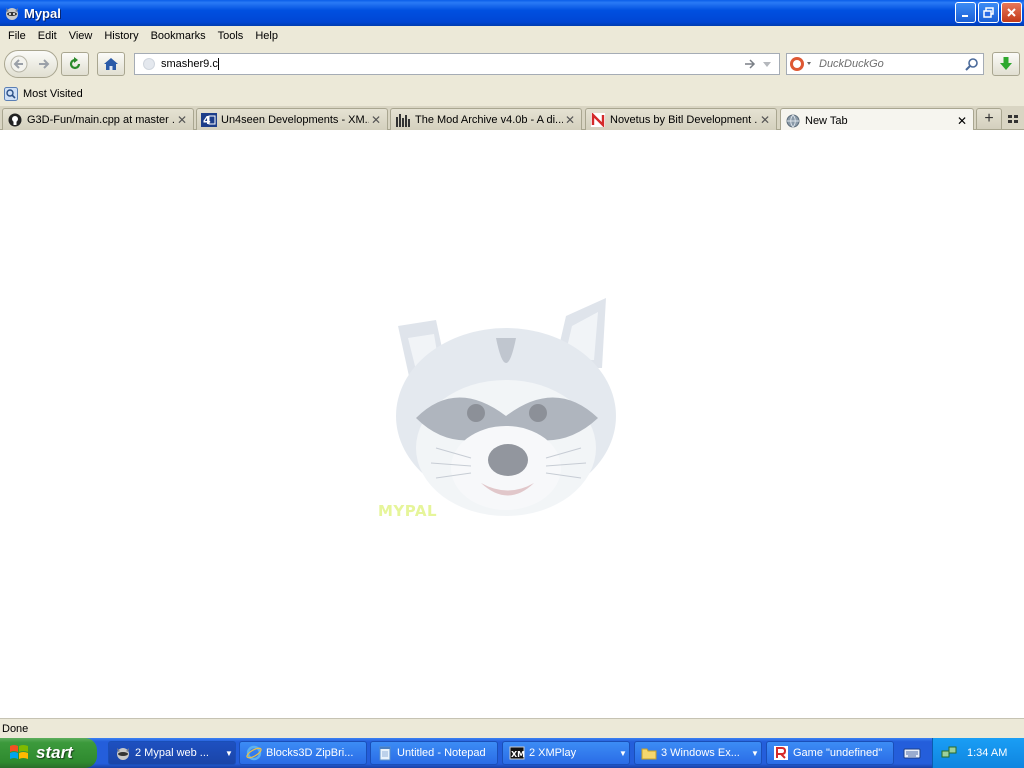  I want to click on search-input: DuckDuckGo, so click(851, 64).